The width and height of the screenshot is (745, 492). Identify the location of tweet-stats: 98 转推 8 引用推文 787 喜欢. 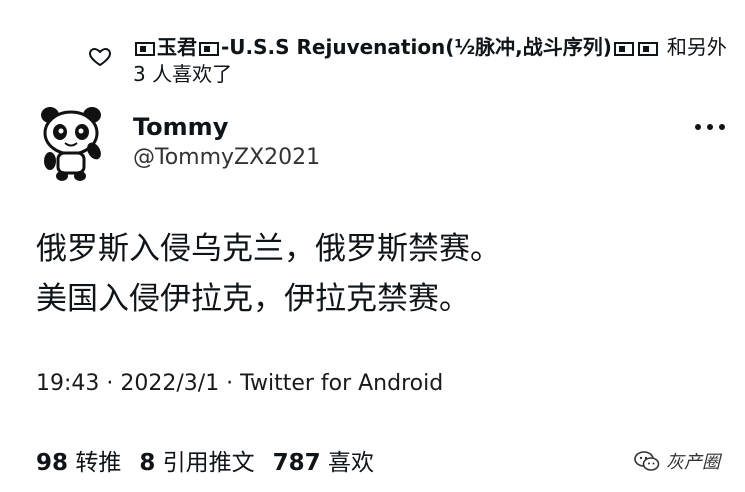
(205, 460).